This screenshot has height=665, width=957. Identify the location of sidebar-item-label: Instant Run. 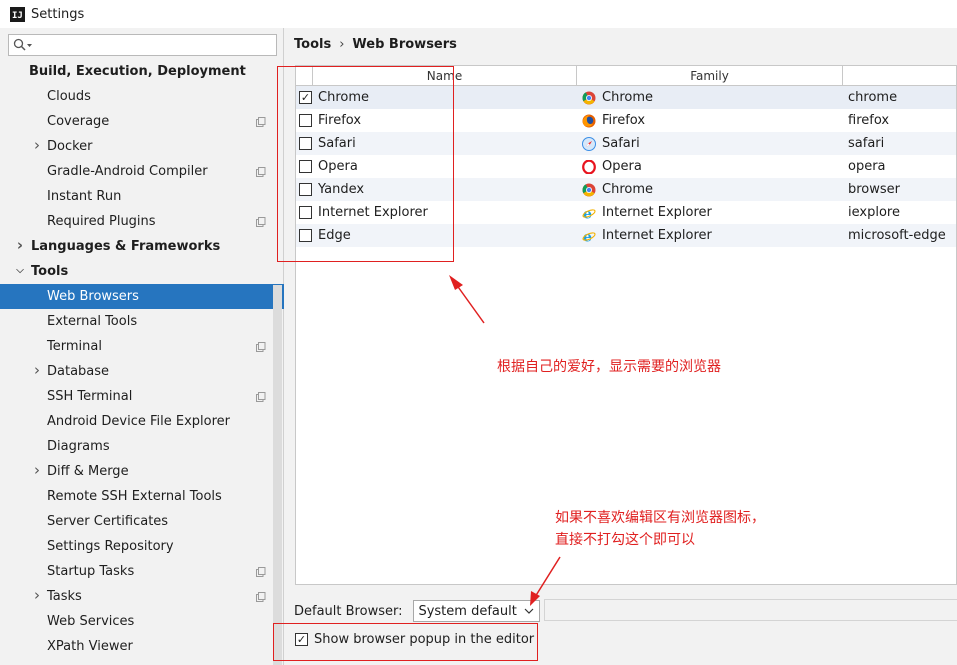
(84, 196).